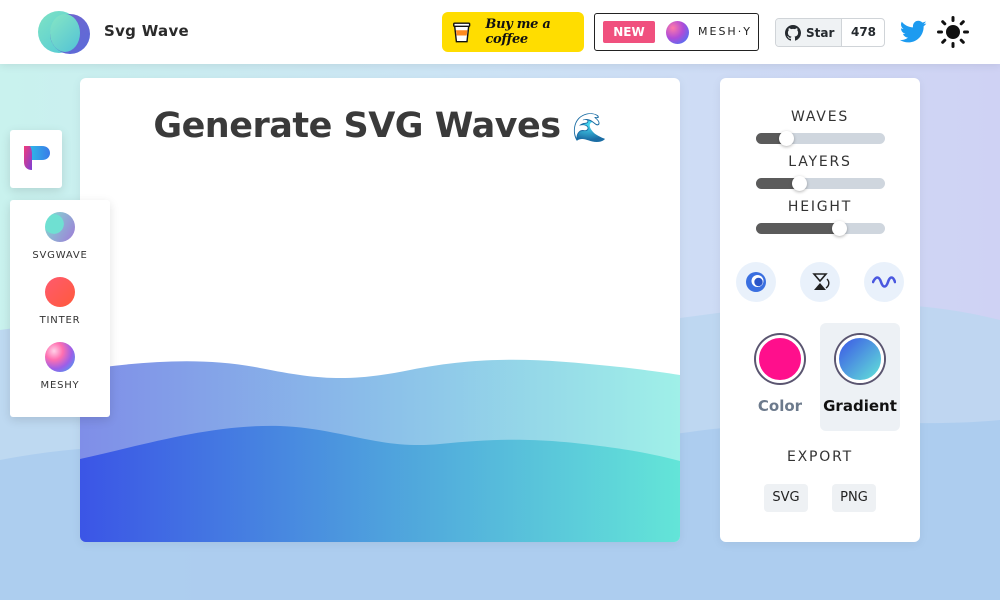  What do you see at coordinates (793, 32) in the screenshot?
I see `github-icon` at bounding box center [793, 32].